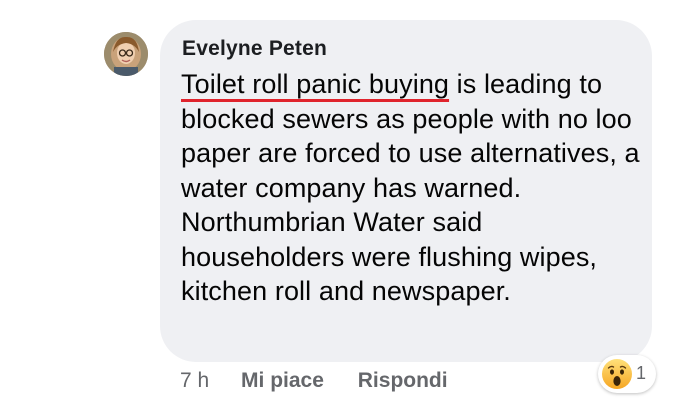 This screenshot has height=400, width=674. I want to click on reaction-count: 1, so click(641, 373).